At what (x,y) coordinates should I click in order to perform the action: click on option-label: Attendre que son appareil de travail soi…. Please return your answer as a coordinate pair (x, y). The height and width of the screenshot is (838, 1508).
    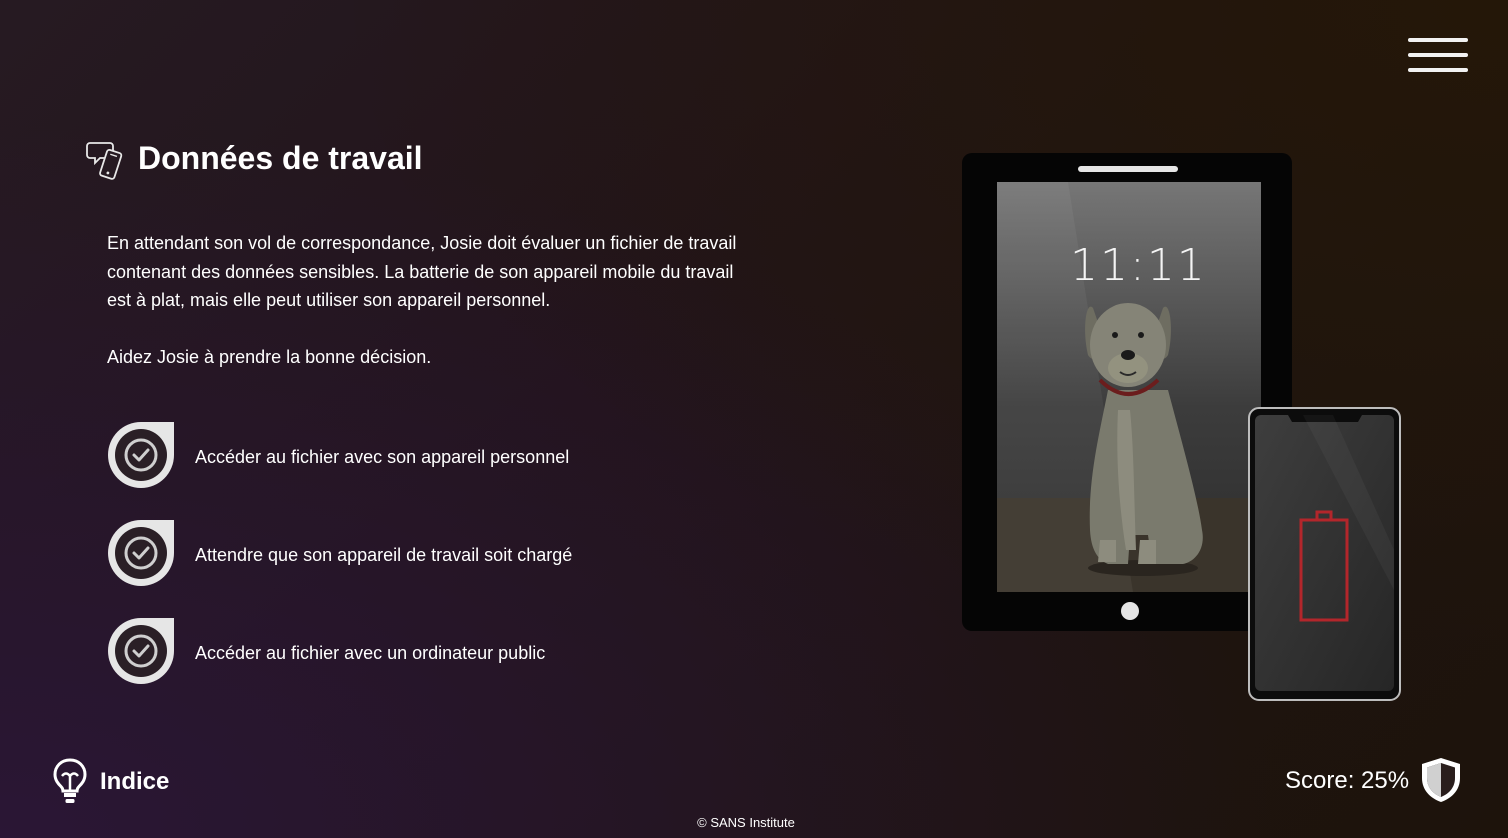
    Looking at the image, I should click on (384, 555).